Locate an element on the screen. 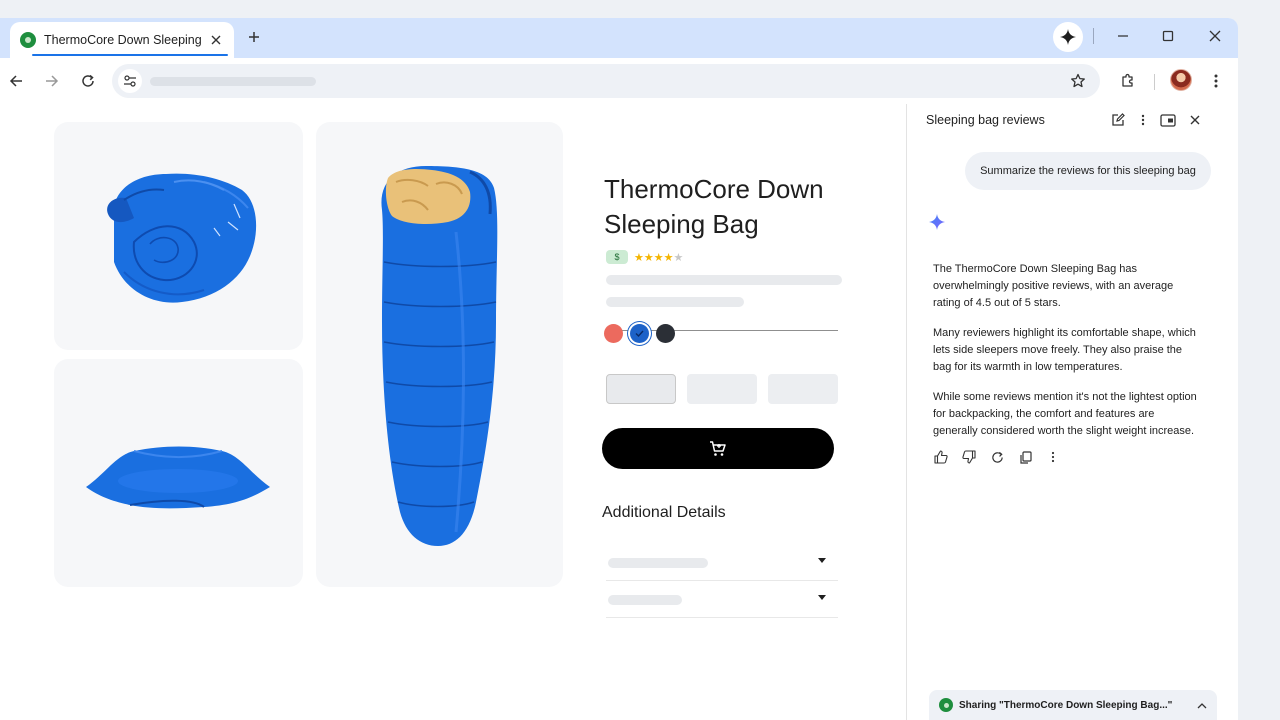 Image resolution: width=1280 pixels, height=720 pixels. tab-active-indicator is located at coordinates (130, 55).